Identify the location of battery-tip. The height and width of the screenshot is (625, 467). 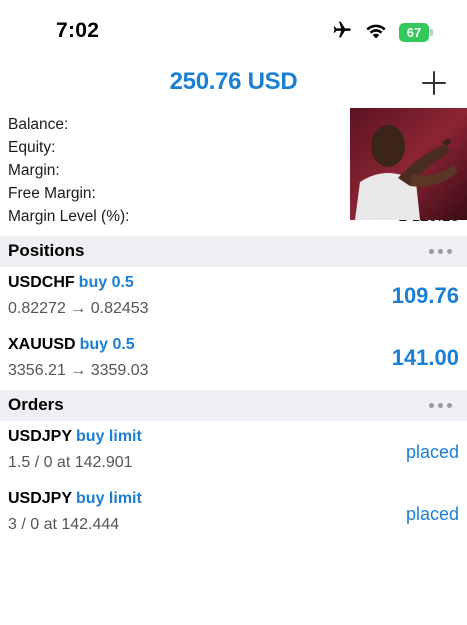
(431, 32).